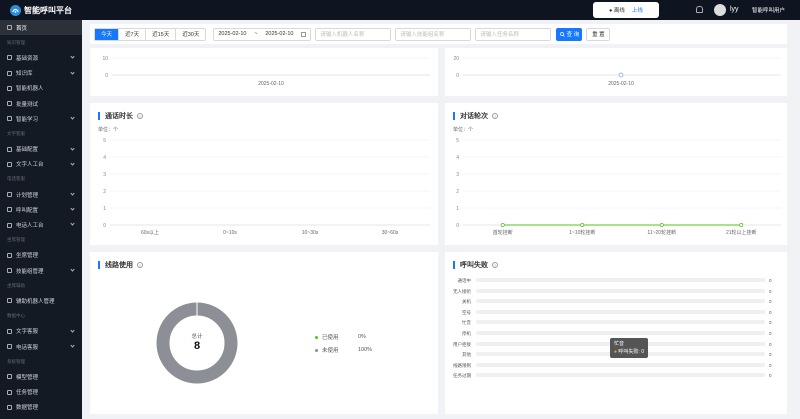 The width and height of the screenshot is (800, 419). Describe the element at coordinates (262, 34) in the screenshot. I see `date-range-picker: 2025-02-10 ~ 2025-02-10` at that location.